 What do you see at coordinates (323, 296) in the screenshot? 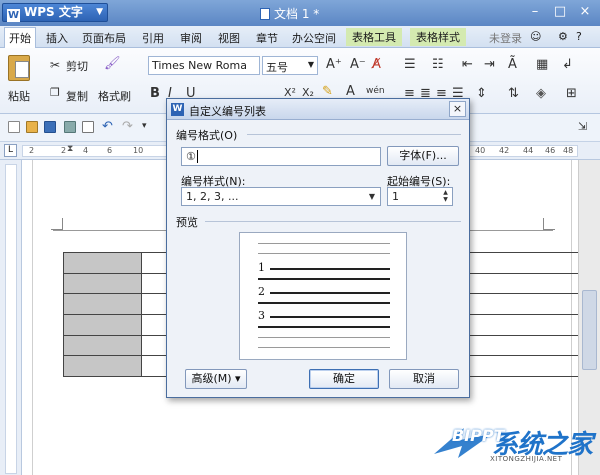
I see `preview-panel: 1 2 3` at bounding box center [323, 296].